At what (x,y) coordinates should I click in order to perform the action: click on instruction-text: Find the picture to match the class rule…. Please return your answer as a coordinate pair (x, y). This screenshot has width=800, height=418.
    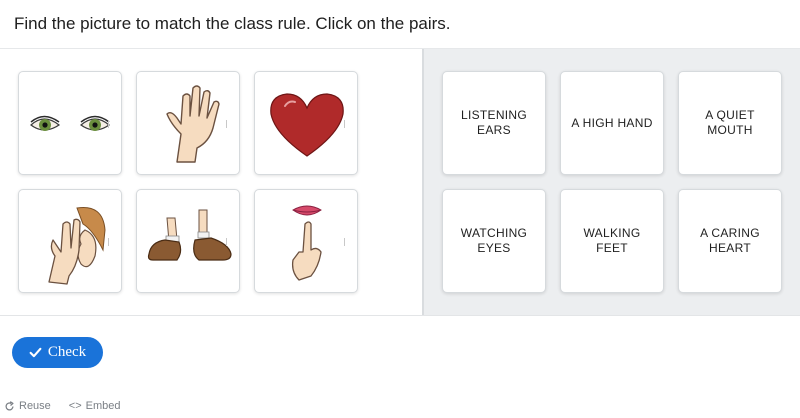
    Looking at the image, I should click on (232, 23).